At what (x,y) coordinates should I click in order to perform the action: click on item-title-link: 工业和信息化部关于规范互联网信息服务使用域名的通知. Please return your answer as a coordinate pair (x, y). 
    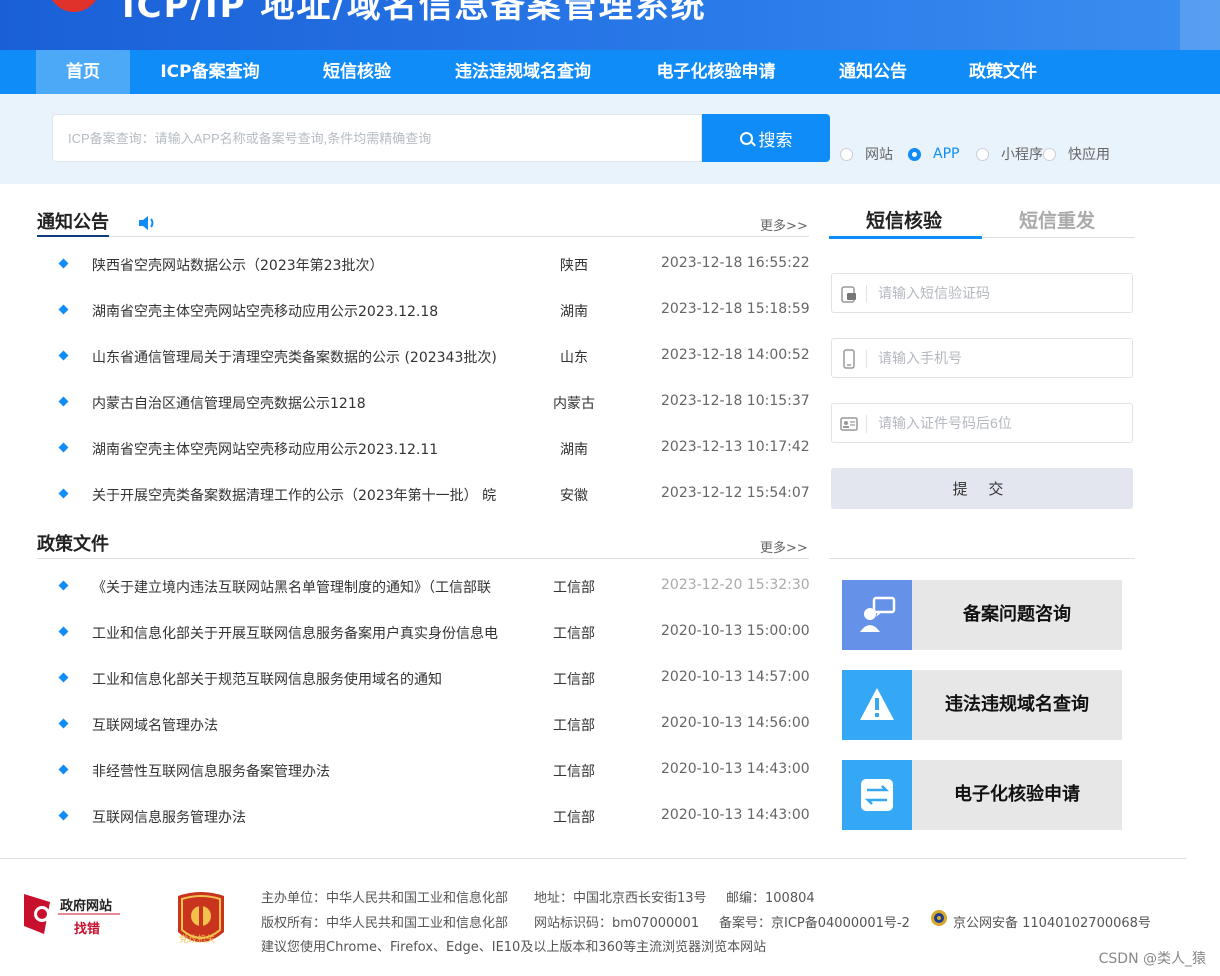
    Looking at the image, I should click on (297, 679).